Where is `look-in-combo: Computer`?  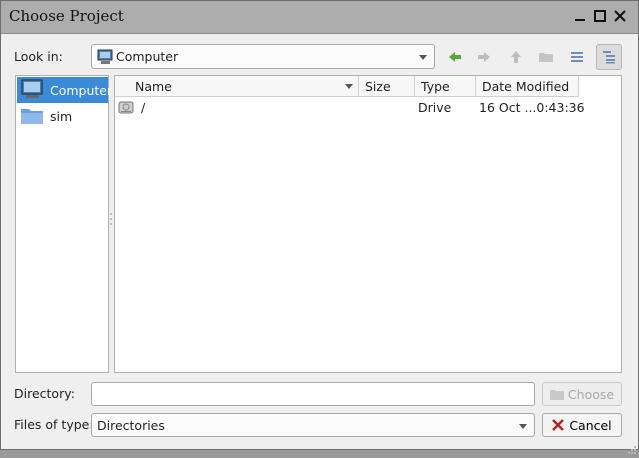
look-in-combo: Computer is located at coordinates (263, 56).